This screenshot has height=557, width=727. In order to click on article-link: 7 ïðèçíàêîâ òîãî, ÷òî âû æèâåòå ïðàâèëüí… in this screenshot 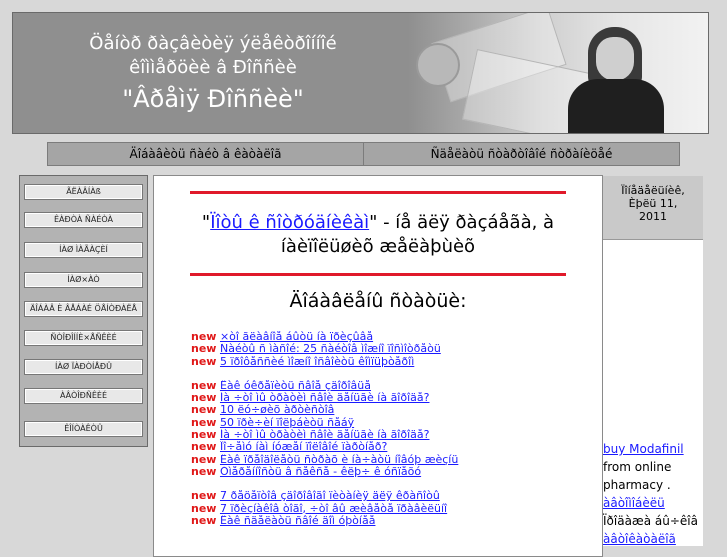, I will do `click(333, 509)`.